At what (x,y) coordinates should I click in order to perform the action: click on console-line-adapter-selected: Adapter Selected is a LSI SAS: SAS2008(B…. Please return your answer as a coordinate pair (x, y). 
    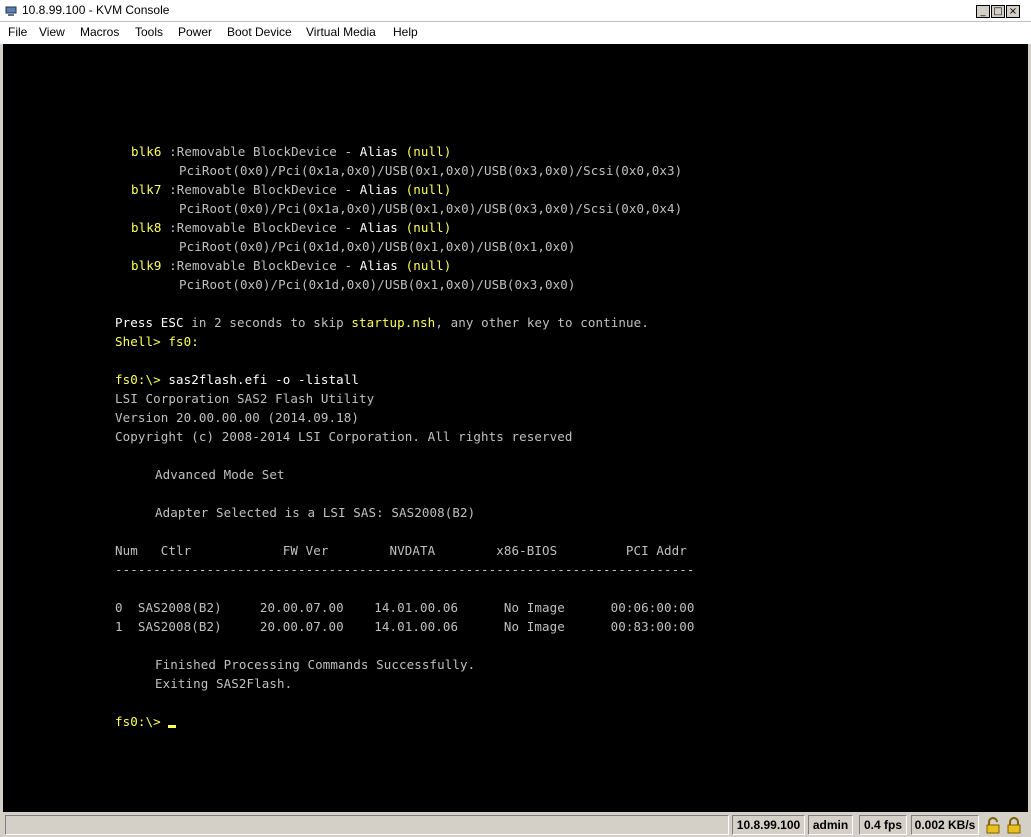
    Looking at the image, I should click on (315, 512).